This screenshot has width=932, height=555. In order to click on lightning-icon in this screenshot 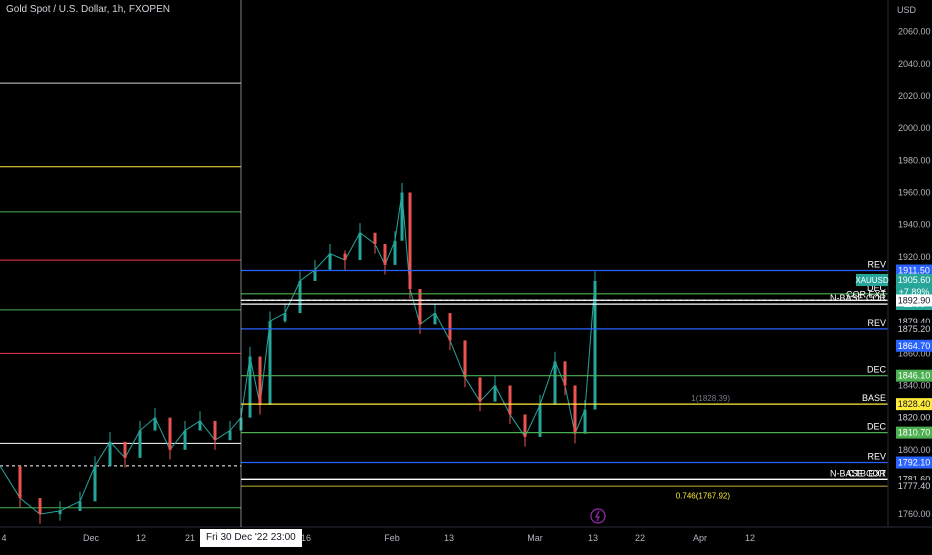, I will do `click(598, 516)`.